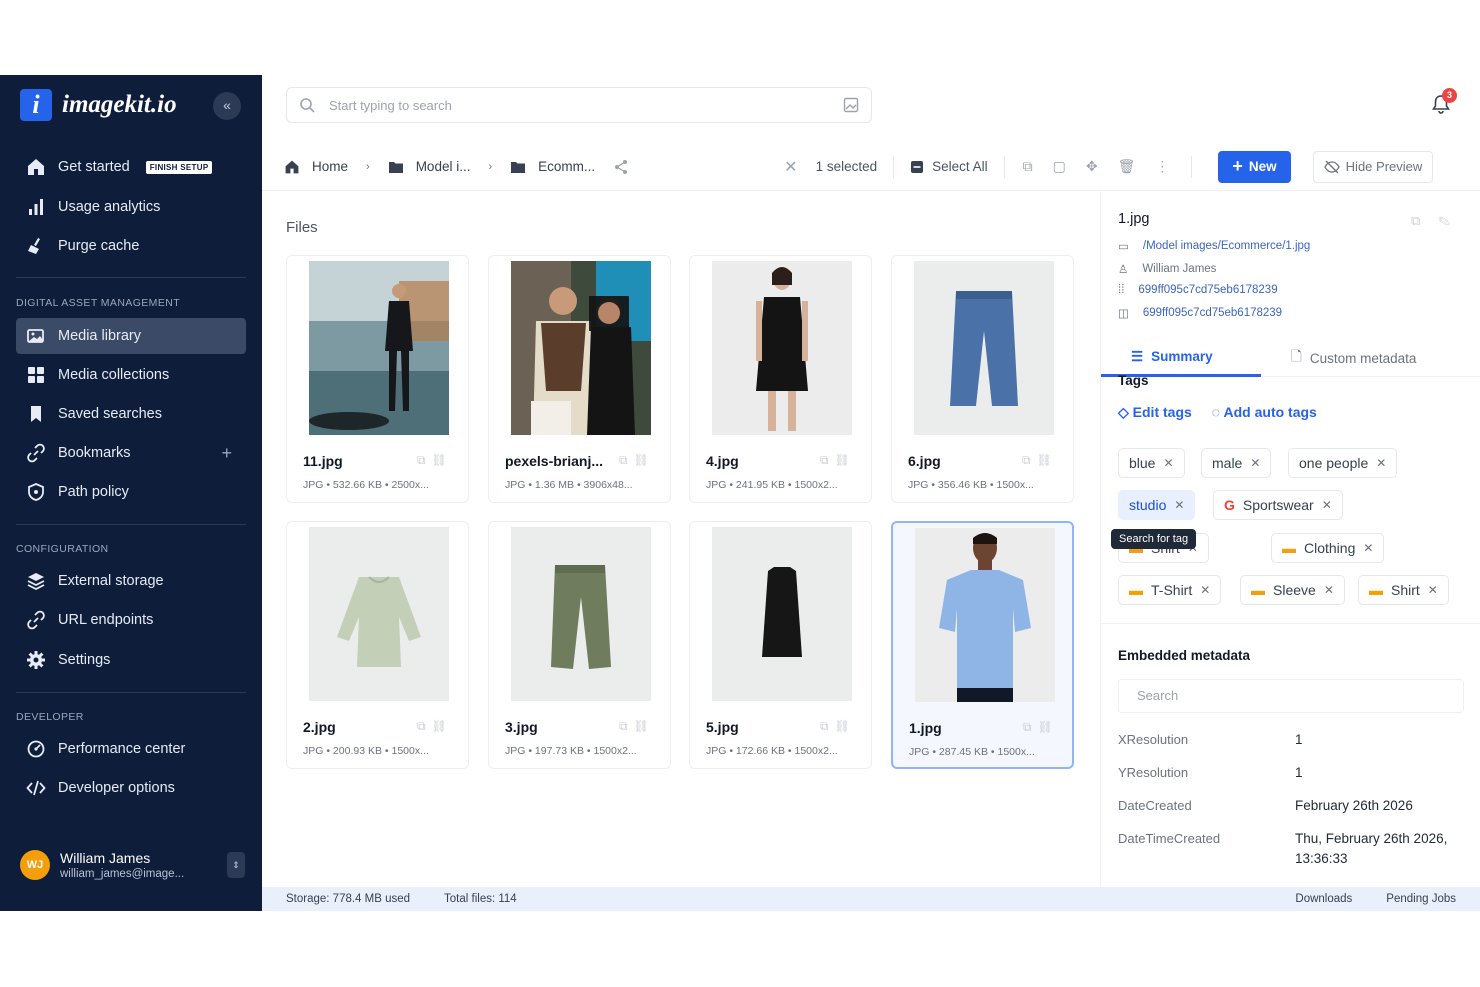 Image resolution: width=1480 pixels, height=987 pixels. What do you see at coordinates (131, 749) in the screenshot?
I see `sidebar-item-performance-center: Performance center` at bounding box center [131, 749].